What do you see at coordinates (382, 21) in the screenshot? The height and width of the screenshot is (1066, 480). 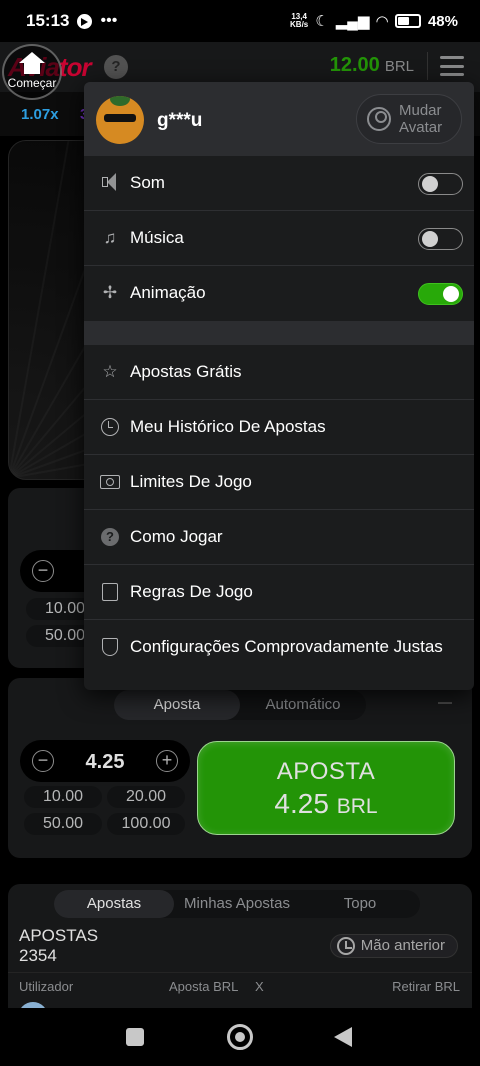 I see `wifi-icon: ◠` at bounding box center [382, 21].